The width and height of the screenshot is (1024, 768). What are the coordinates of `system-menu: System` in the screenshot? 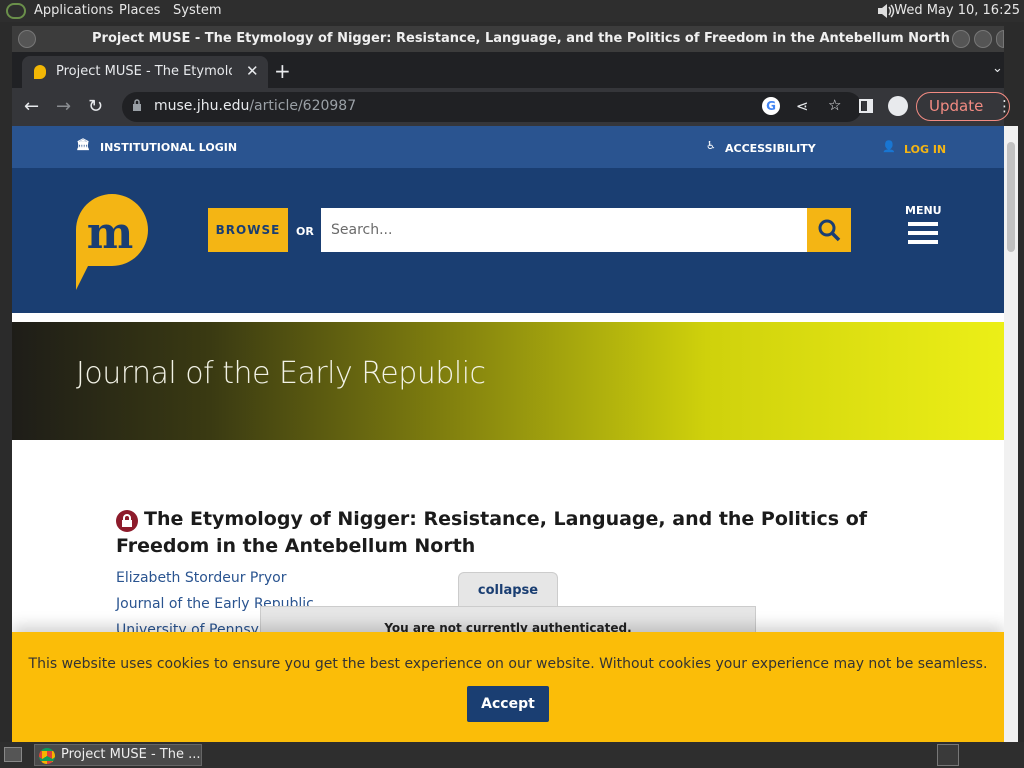 It's located at (197, 10).